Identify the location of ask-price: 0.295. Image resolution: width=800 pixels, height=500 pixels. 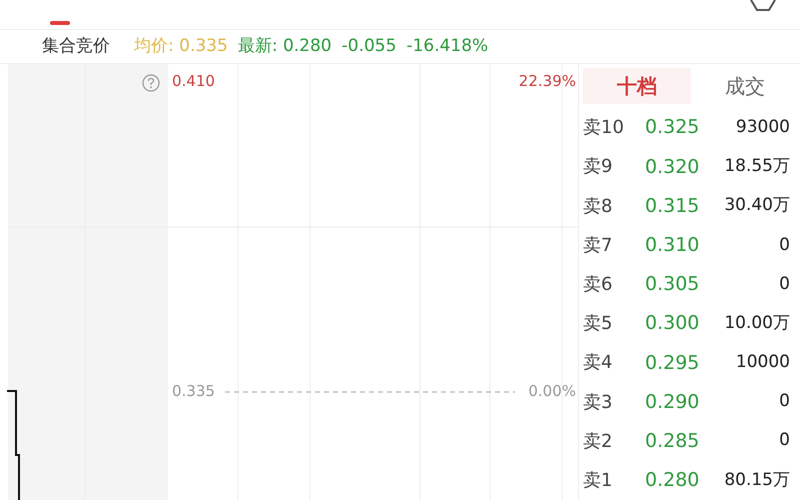
(672, 363).